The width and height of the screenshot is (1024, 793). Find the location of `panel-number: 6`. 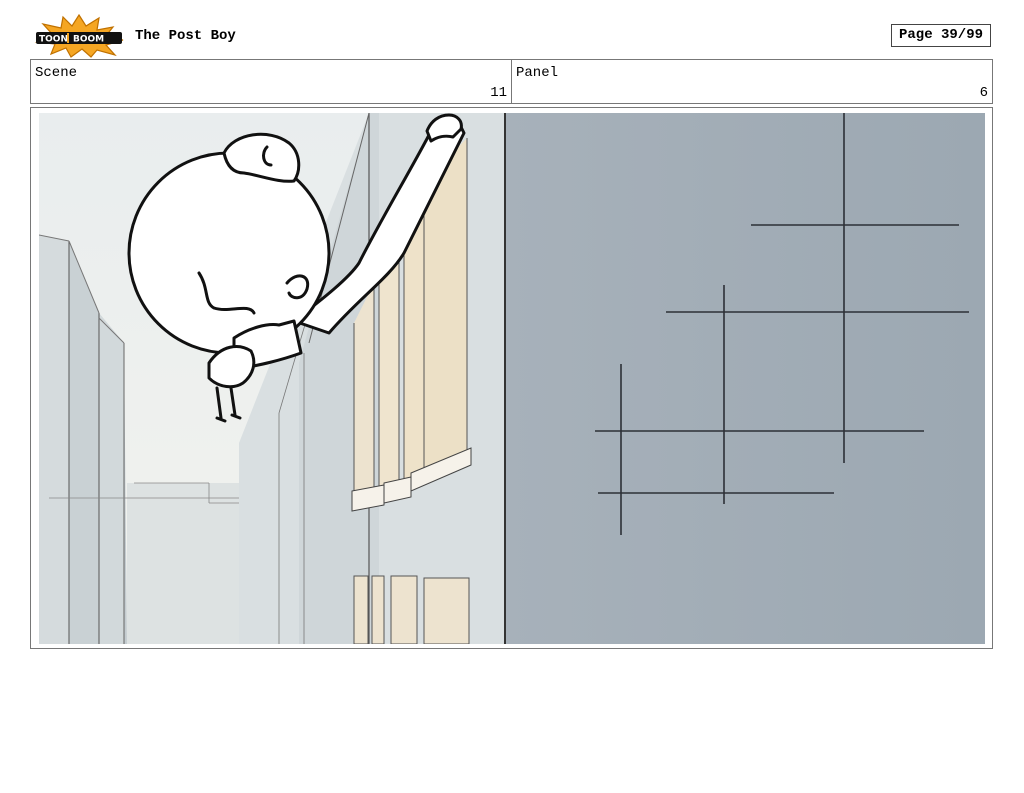

panel-number: 6 is located at coordinates (983, 93).